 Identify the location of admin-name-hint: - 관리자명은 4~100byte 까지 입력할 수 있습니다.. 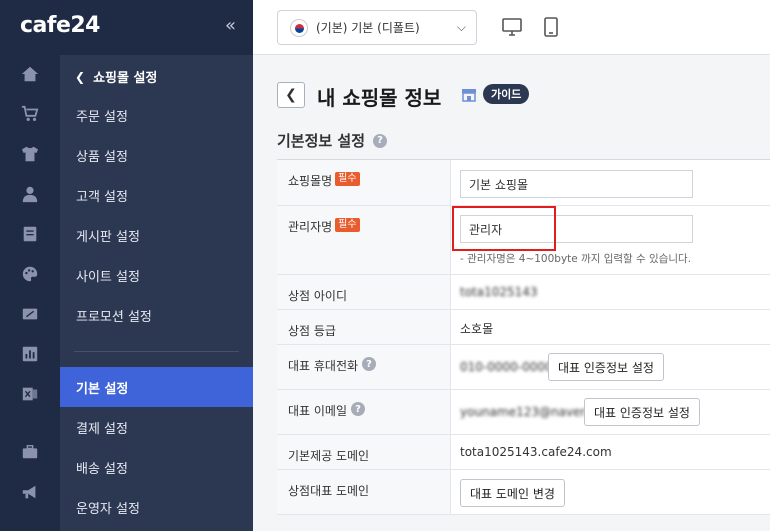
(576, 259).